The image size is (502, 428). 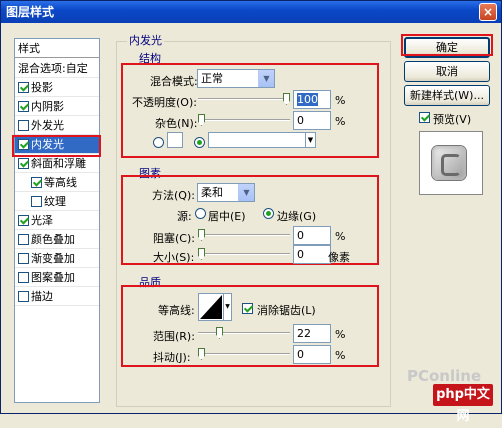 What do you see at coordinates (227, 216) in the screenshot?
I see `source-center-label: 居中(E)` at bounding box center [227, 216].